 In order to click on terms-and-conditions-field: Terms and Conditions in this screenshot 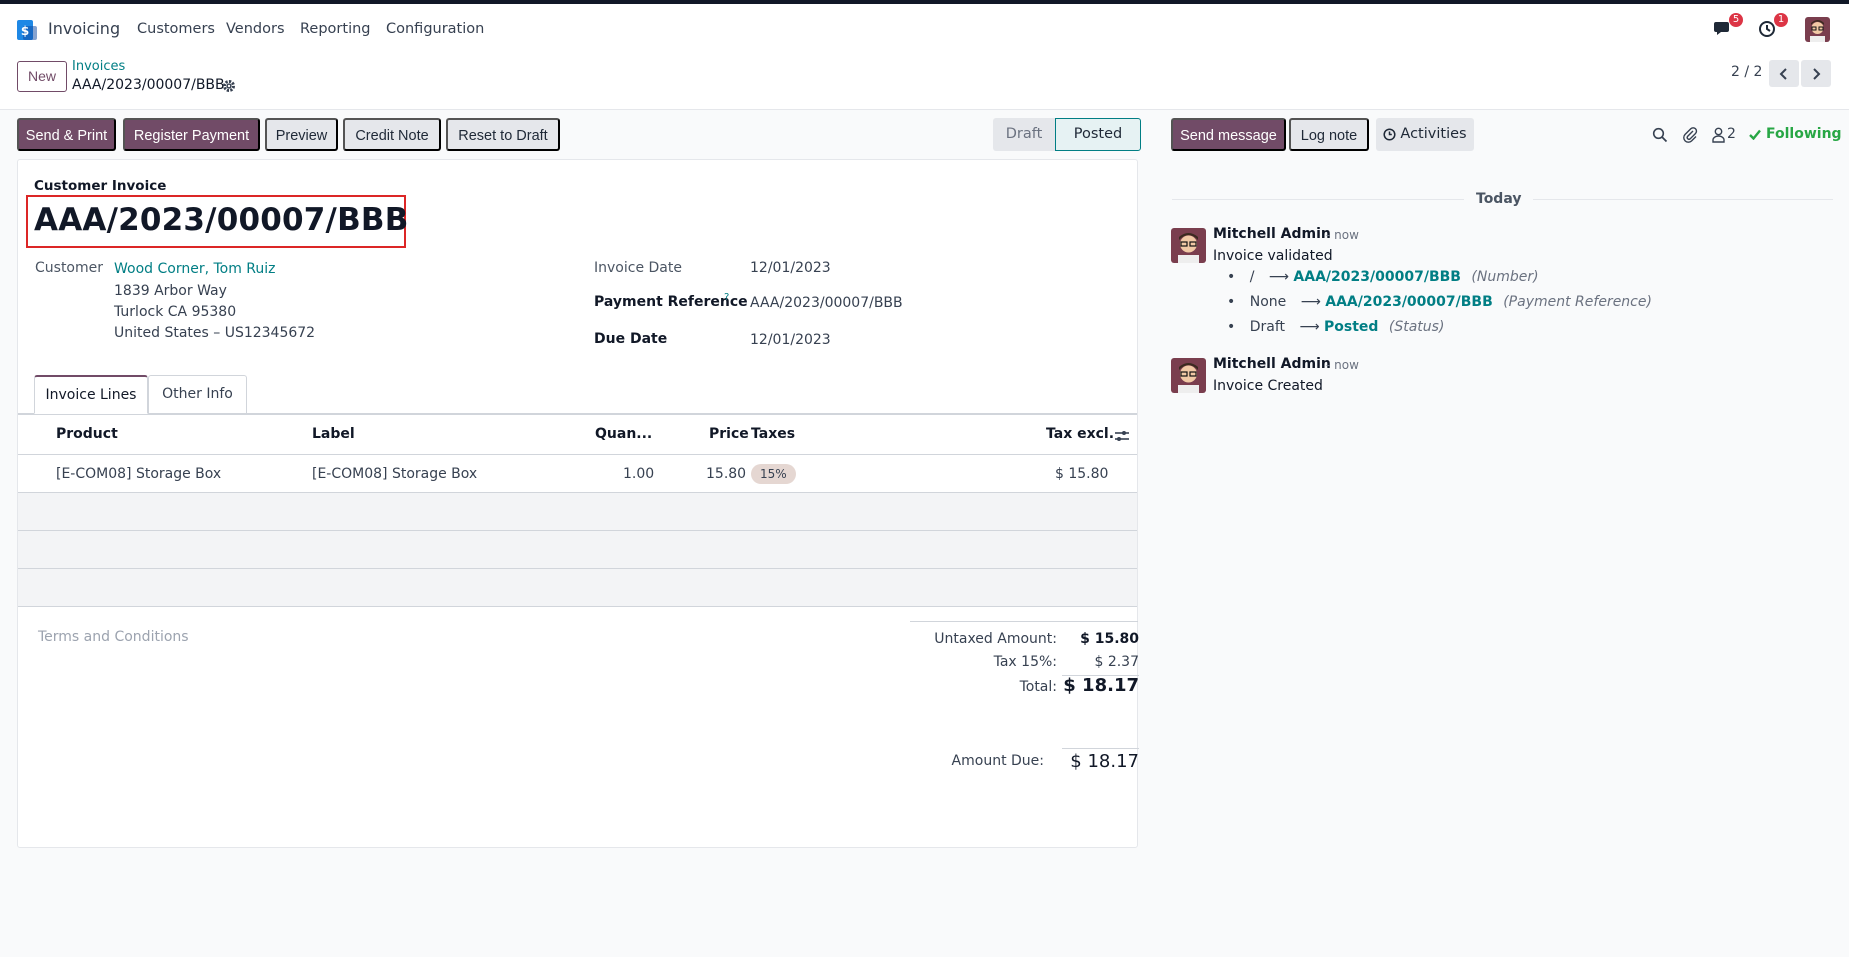, I will do `click(113, 637)`.